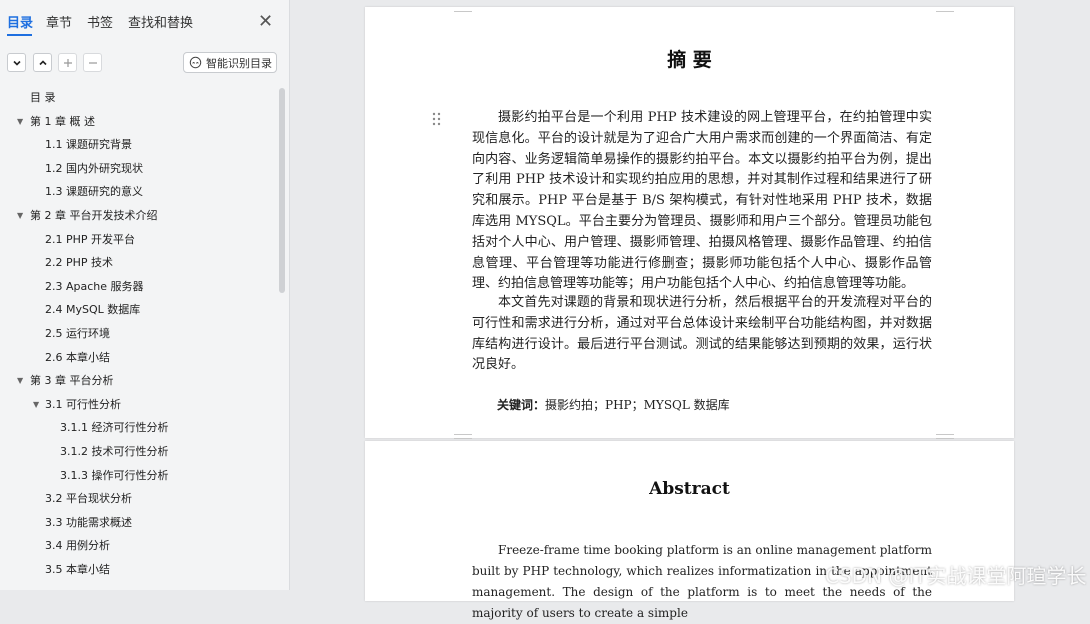  I want to click on minus-icon, so click(92, 62).